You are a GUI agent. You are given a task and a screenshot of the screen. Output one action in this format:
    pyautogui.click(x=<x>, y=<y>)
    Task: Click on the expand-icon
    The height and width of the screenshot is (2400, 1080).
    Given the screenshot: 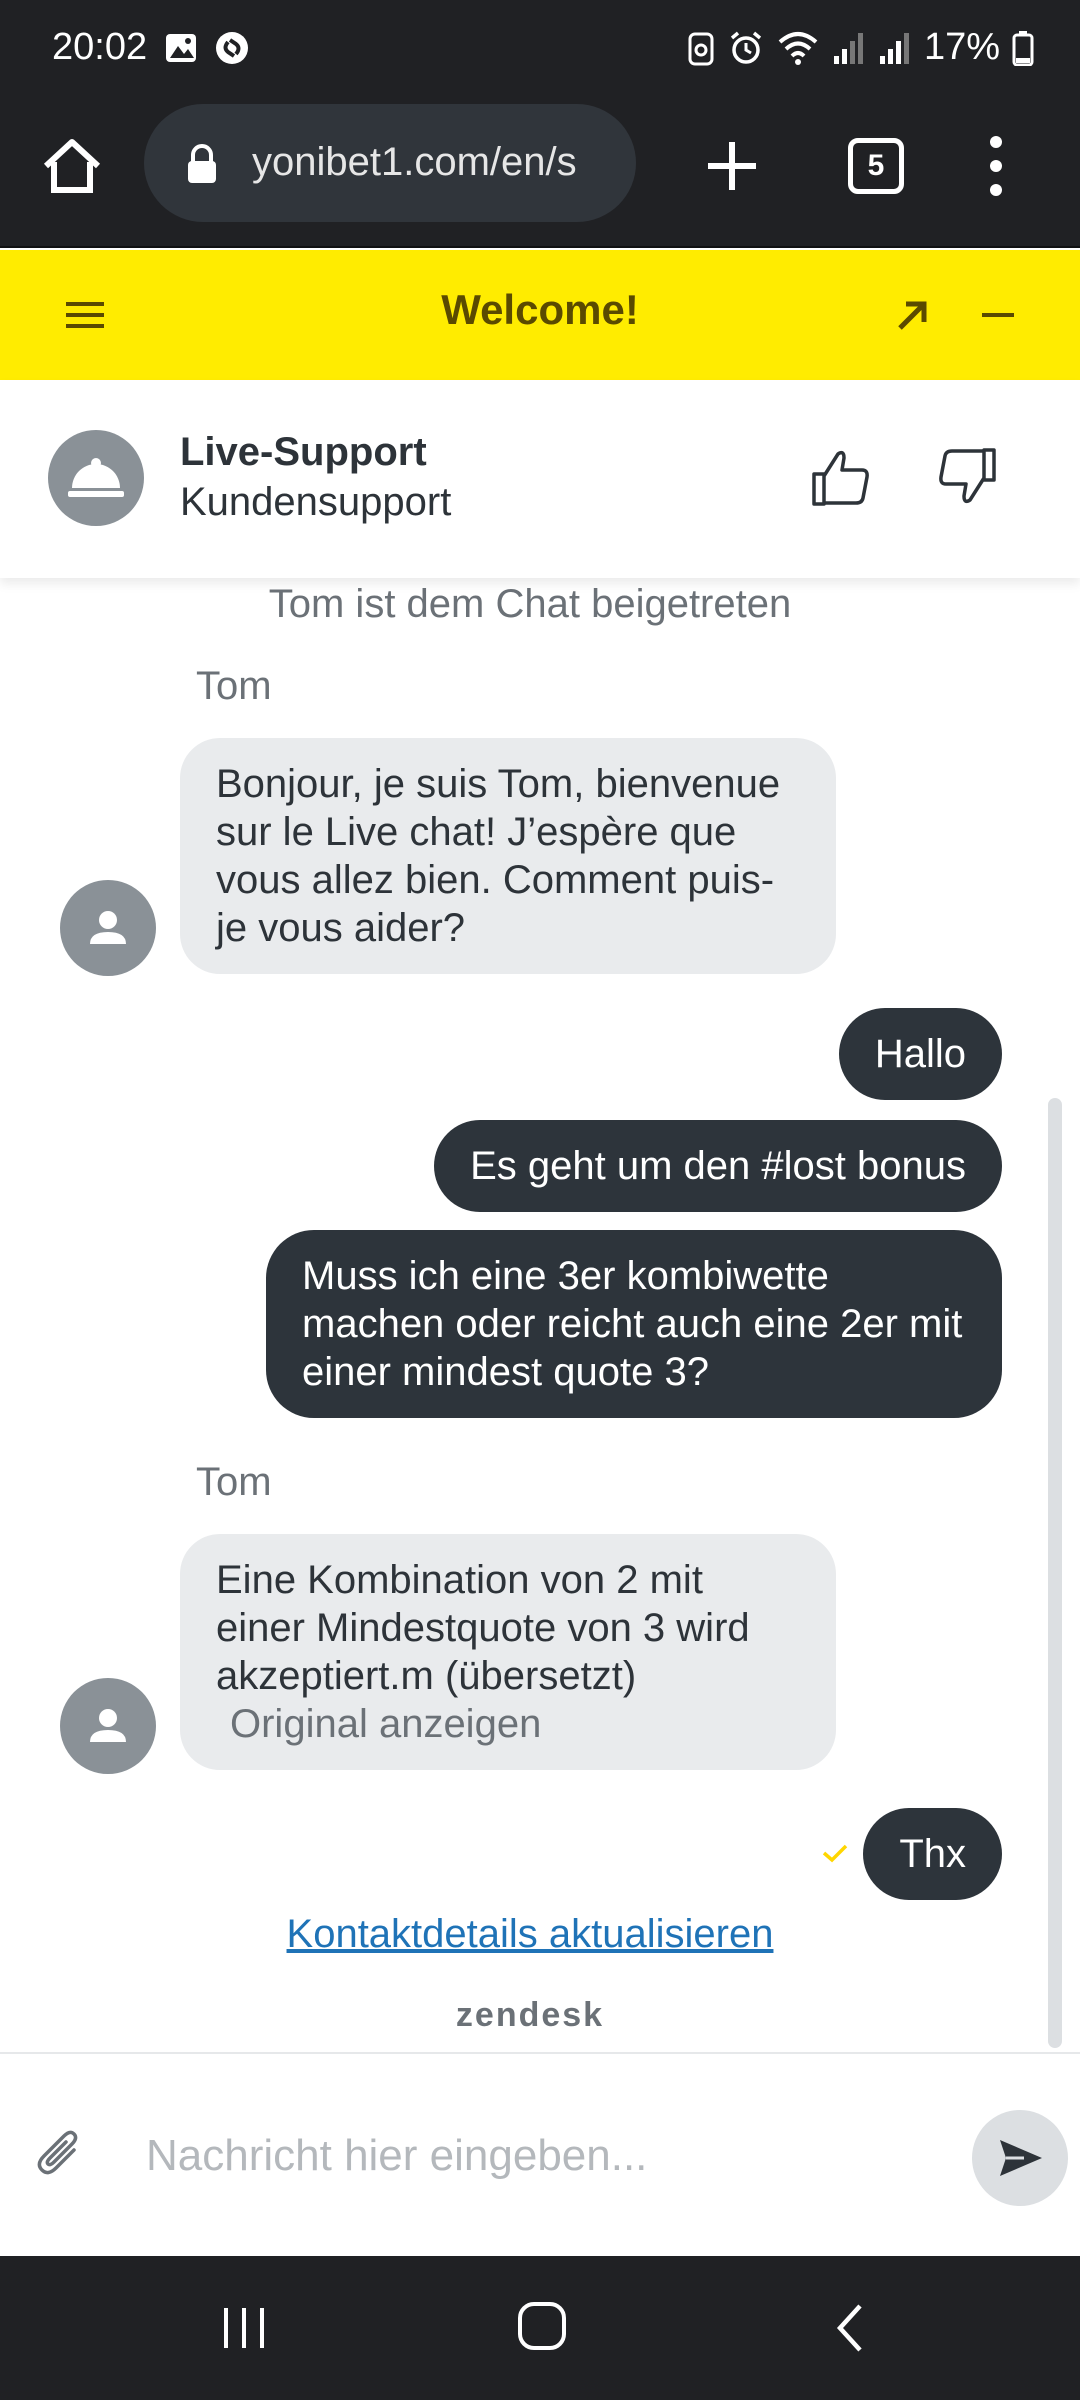 What is the action you would take?
    pyautogui.click(x=913, y=315)
    